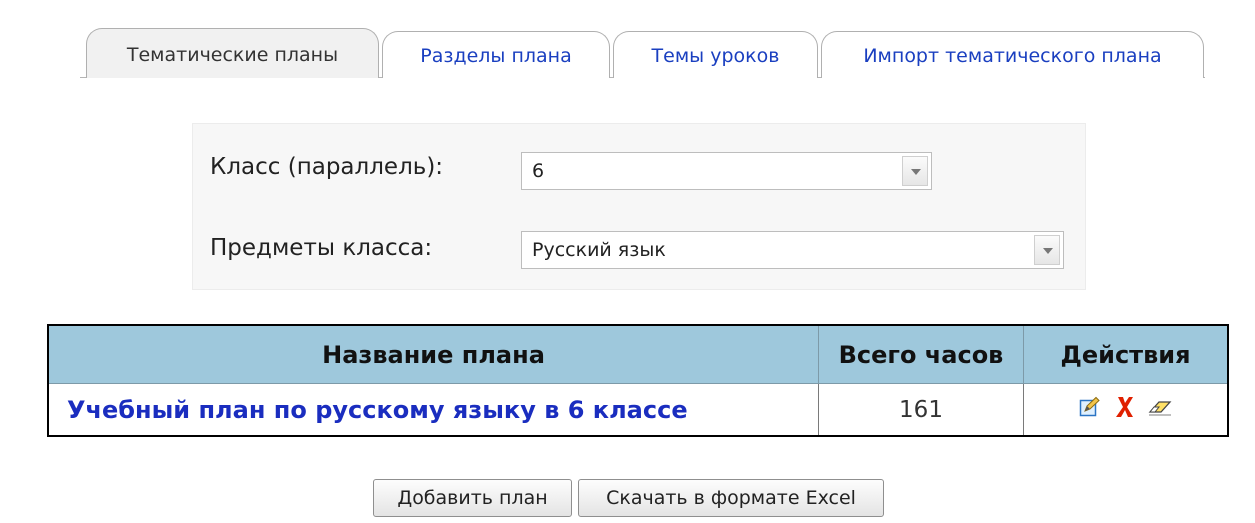  What do you see at coordinates (1090, 410) in the screenshot?
I see `edit-icon` at bounding box center [1090, 410].